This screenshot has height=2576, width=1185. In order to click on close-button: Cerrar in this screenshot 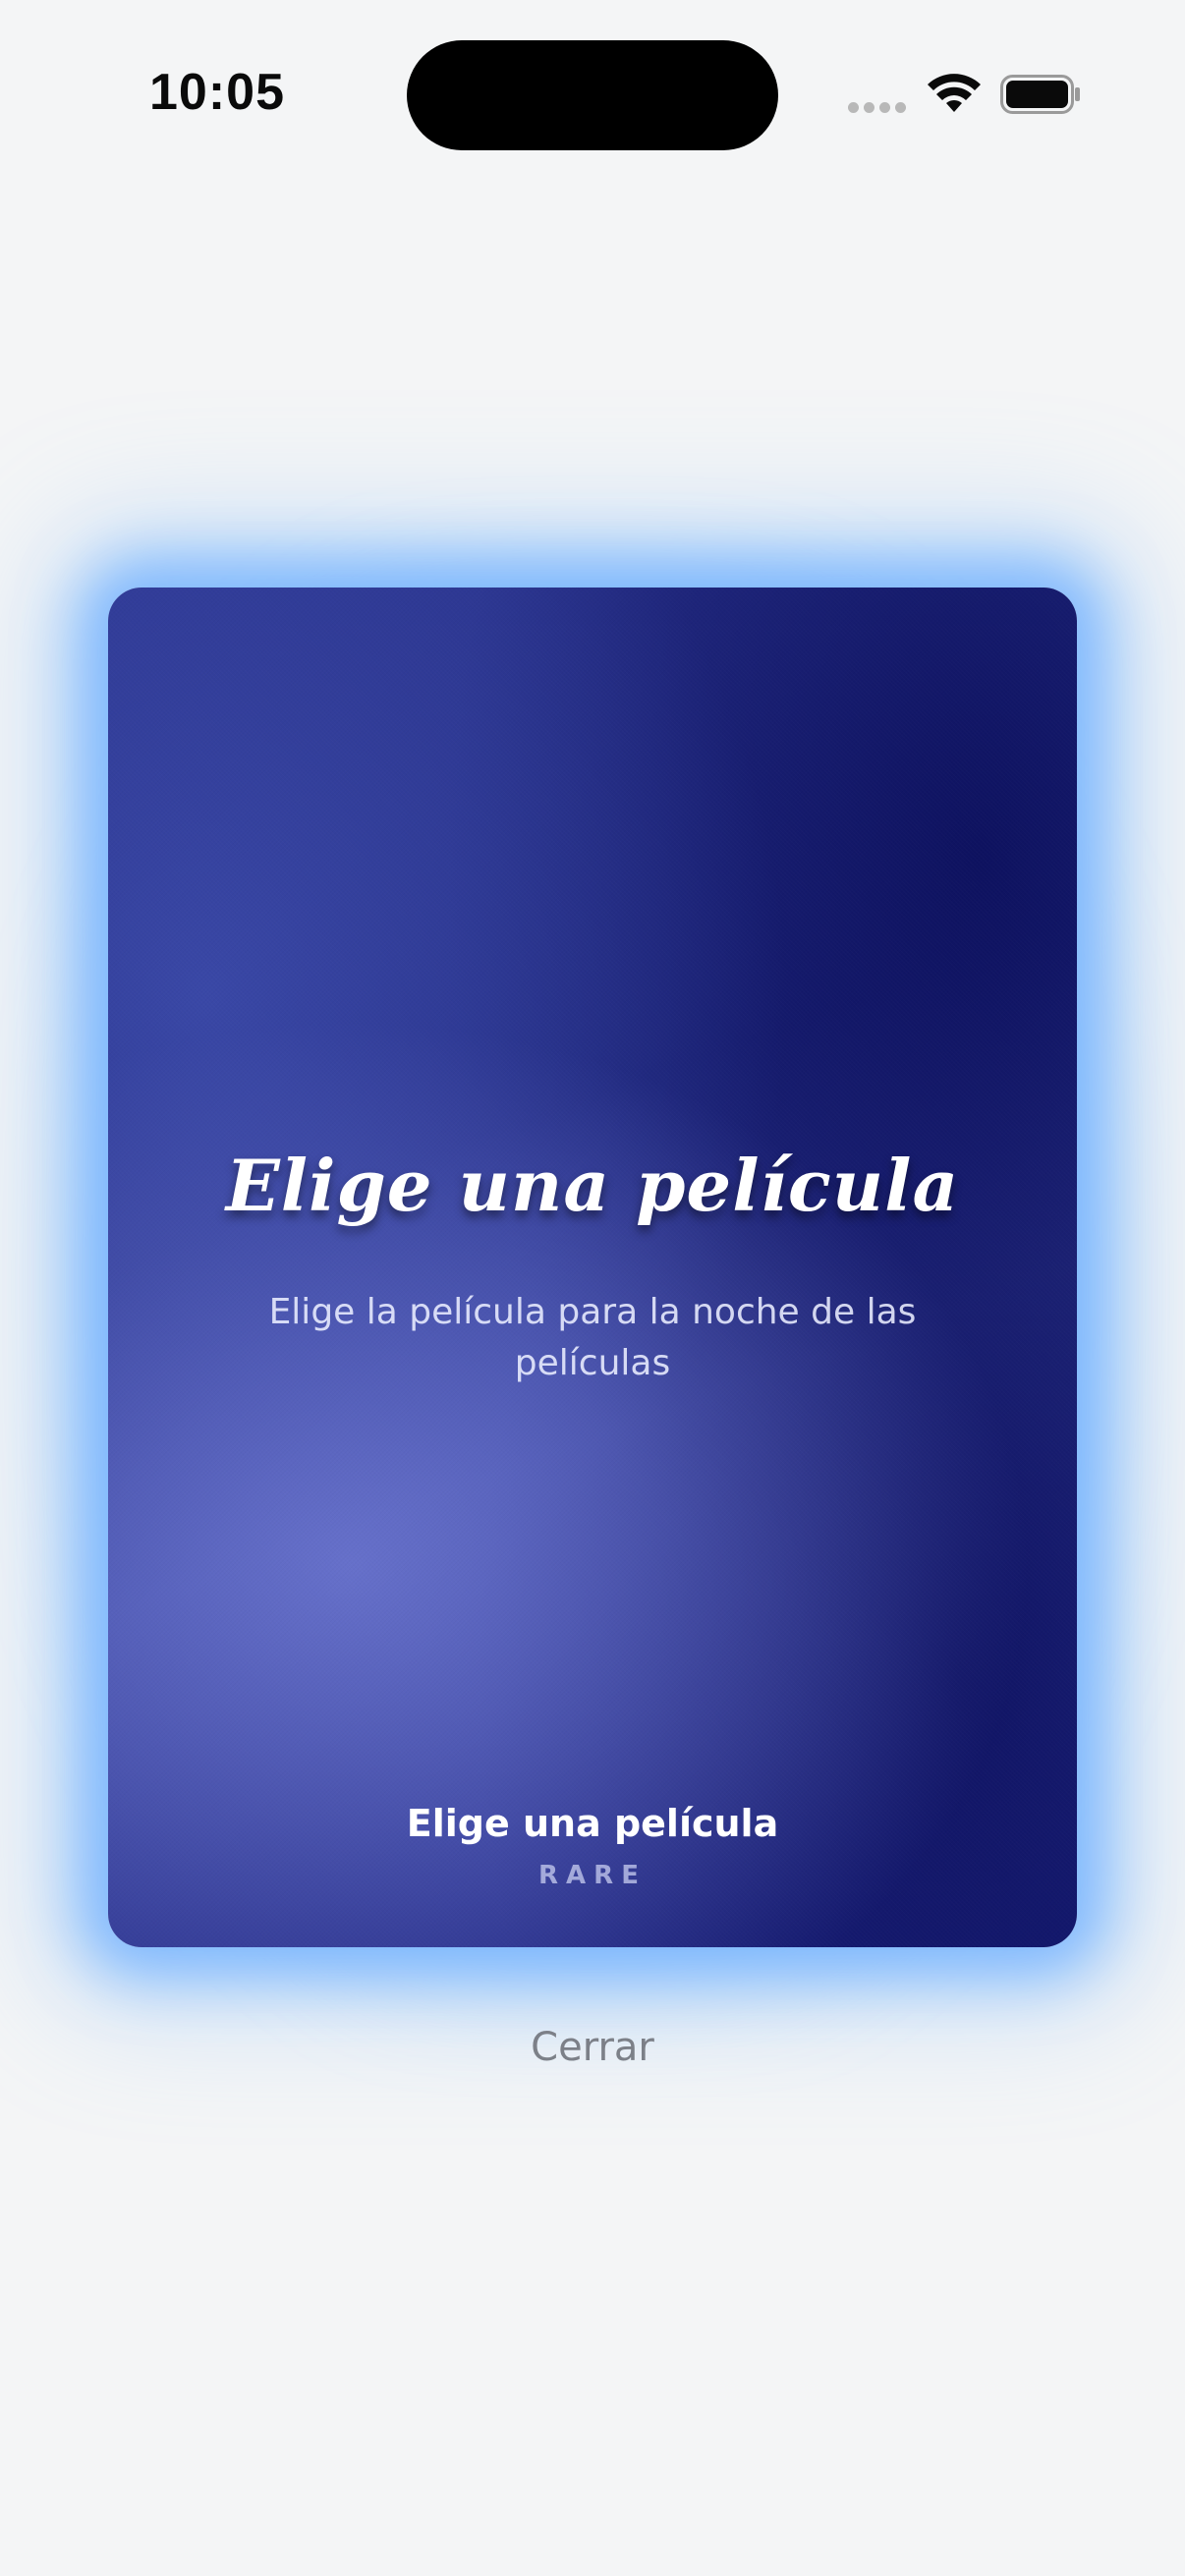, I will do `click(592, 2047)`.